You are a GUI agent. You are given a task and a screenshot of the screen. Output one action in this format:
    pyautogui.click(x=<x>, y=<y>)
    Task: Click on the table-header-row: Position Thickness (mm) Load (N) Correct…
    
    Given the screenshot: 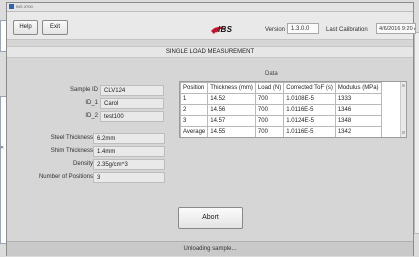 What is the action you would take?
    pyautogui.click(x=281, y=88)
    